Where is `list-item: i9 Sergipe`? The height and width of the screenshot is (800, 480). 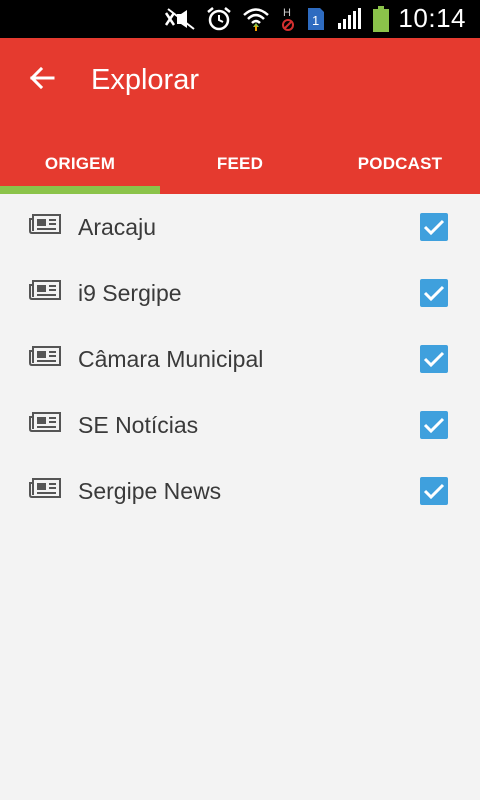 list-item: i9 Sergipe is located at coordinates (240, 293).